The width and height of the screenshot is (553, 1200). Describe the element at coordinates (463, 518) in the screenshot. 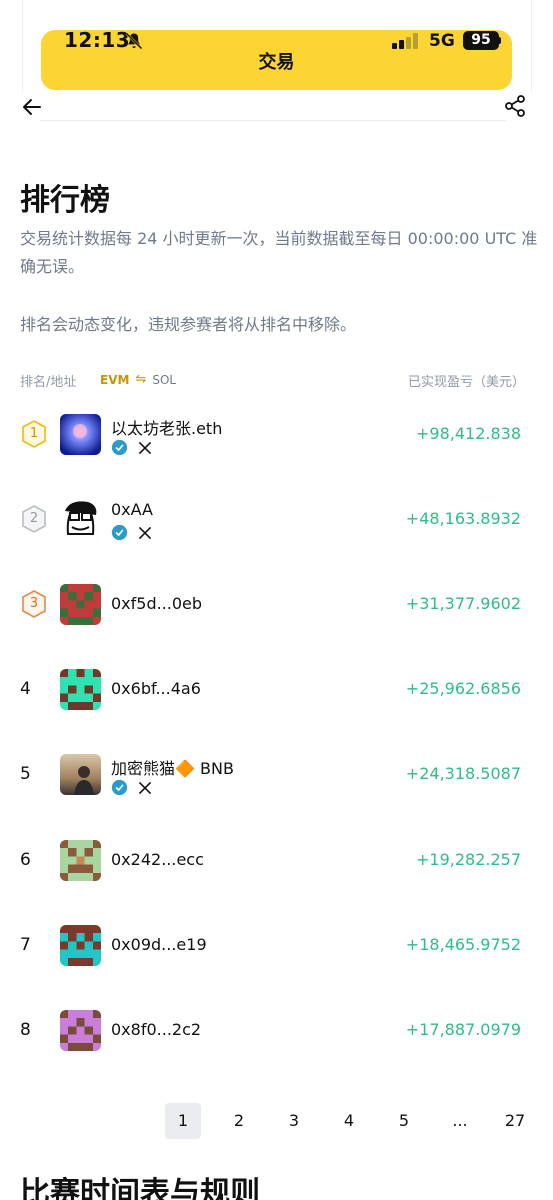

I see `realized-pnl-value: +48,163.8932` at that location.